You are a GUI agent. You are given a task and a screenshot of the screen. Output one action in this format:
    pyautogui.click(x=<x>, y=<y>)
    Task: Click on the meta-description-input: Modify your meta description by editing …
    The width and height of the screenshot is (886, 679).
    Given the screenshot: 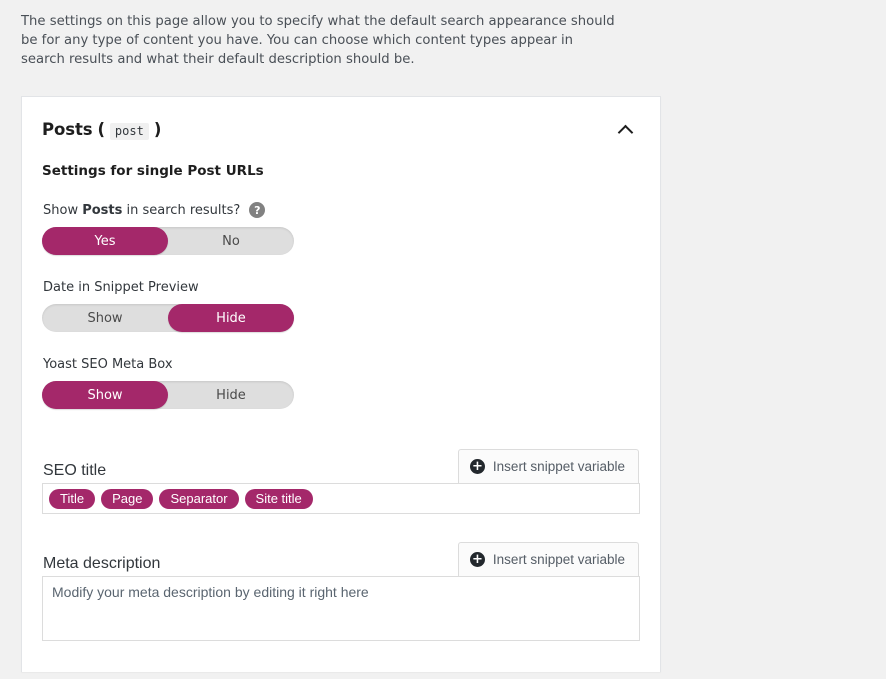 What is the action you would take?
    pyautogui.click(x=341, y=608)
    